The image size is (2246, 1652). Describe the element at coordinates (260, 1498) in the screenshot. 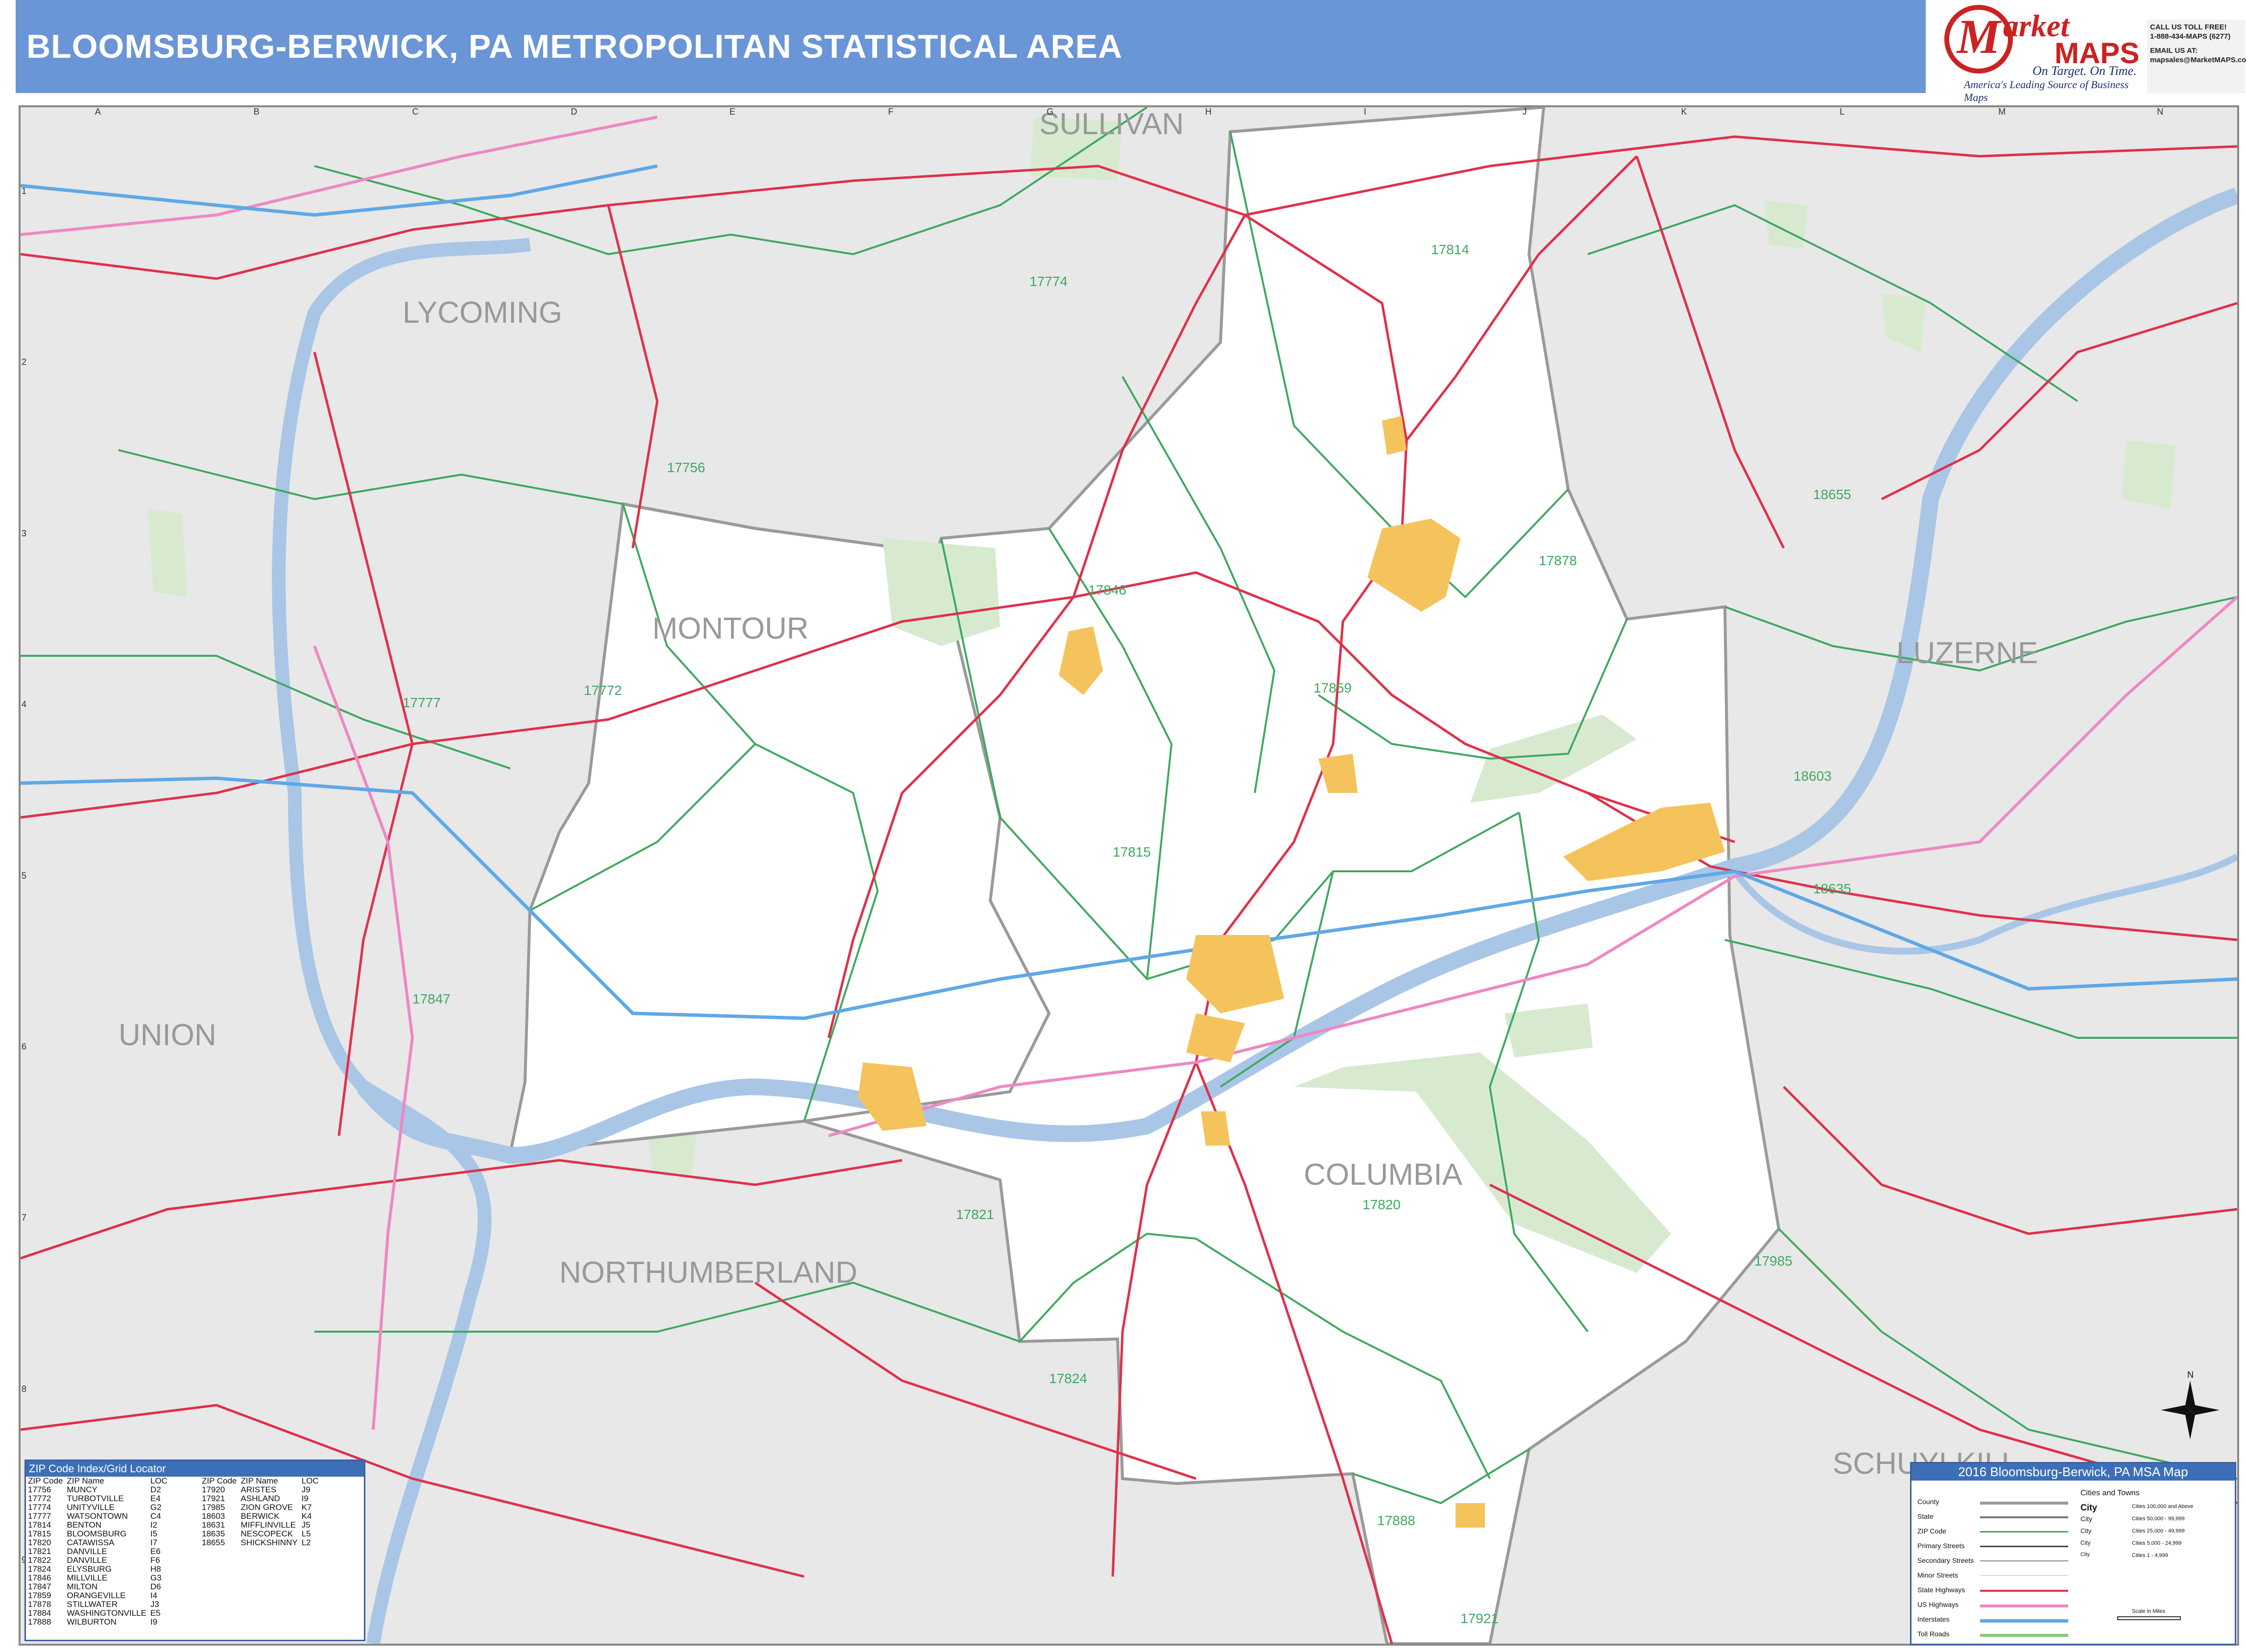

I see `zip-index-row: 17921 ASHLAND I9` at that location.